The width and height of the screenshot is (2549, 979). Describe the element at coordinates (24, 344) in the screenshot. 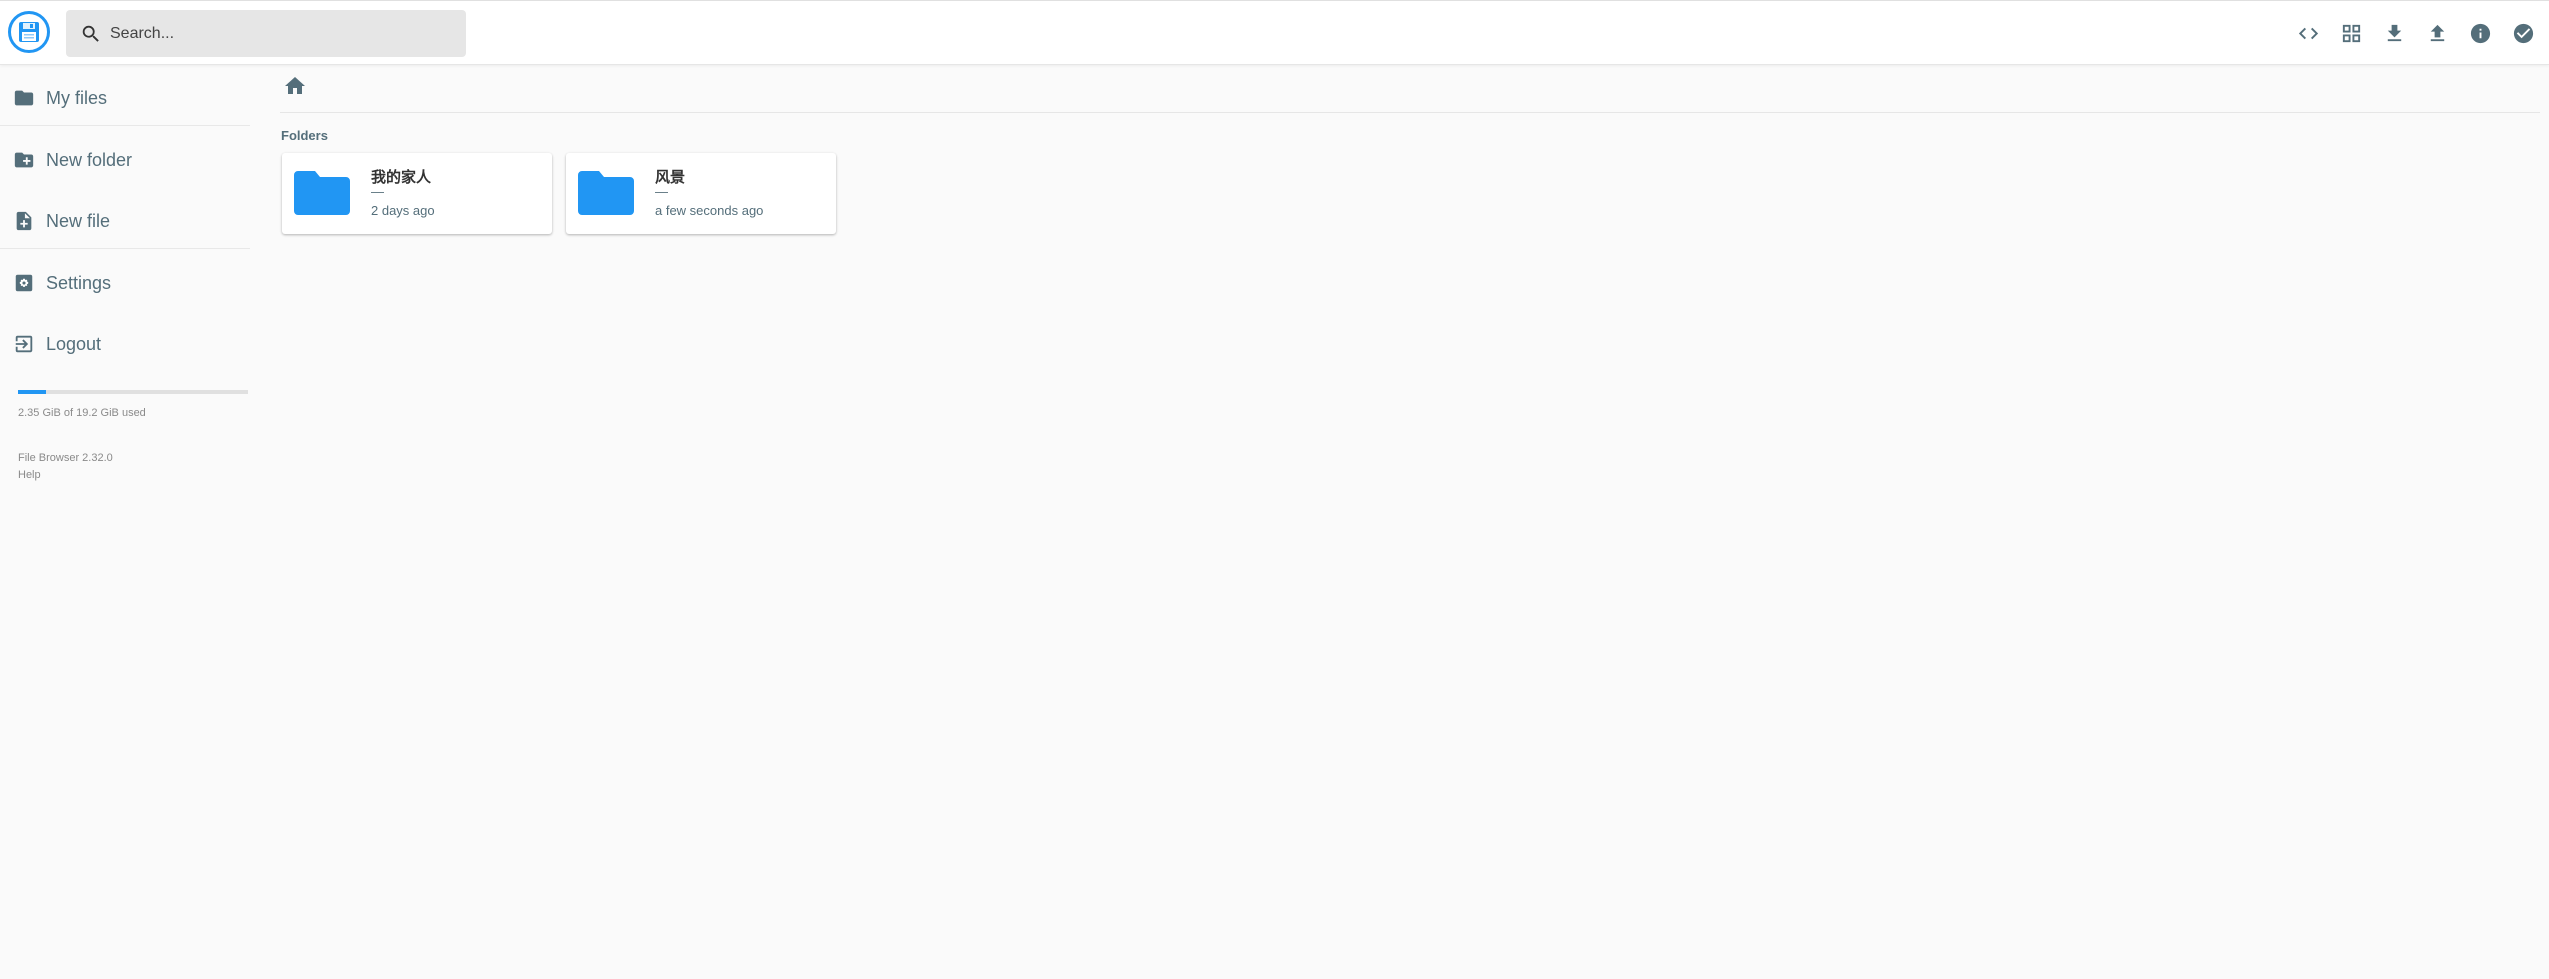

I see `logout-icon` at that location.